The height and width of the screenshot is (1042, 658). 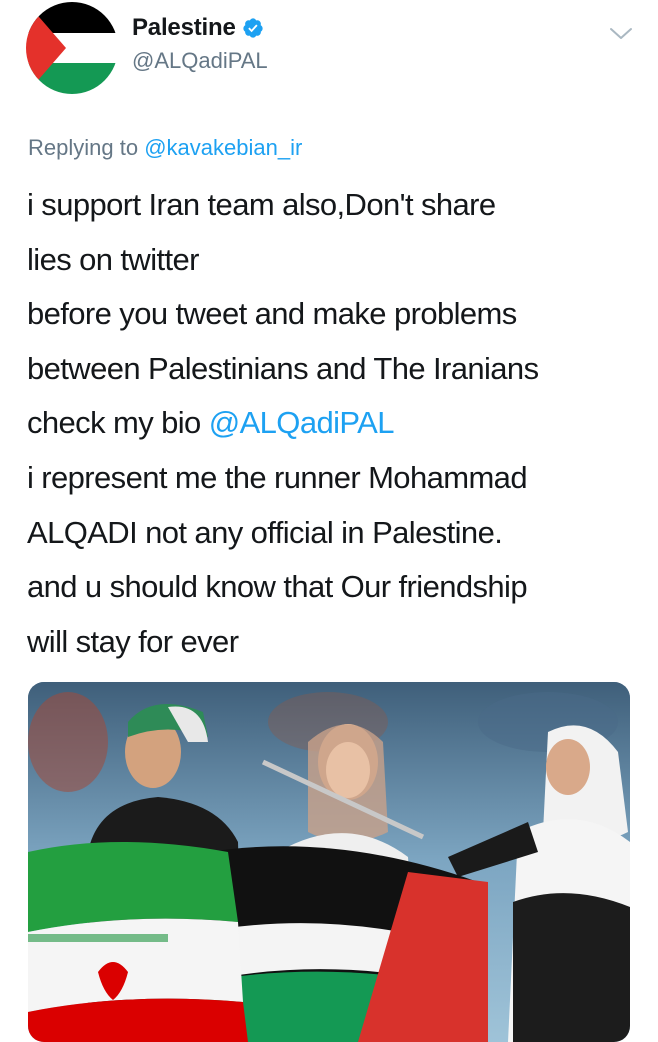 I want to click on author-handle: @ALQadiPAL, so click(x=200, y=61).